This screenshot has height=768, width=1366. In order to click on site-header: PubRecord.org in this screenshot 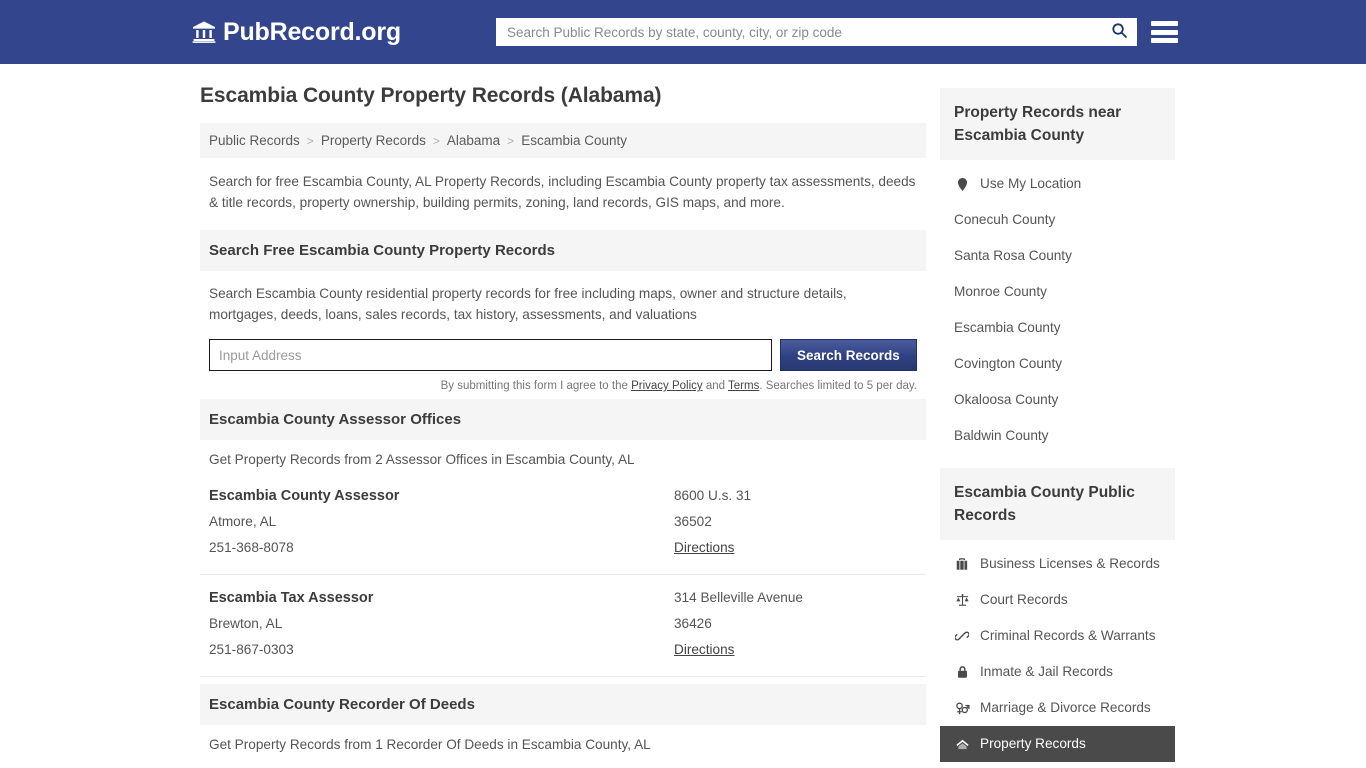, I will do `click(683, 32)`.